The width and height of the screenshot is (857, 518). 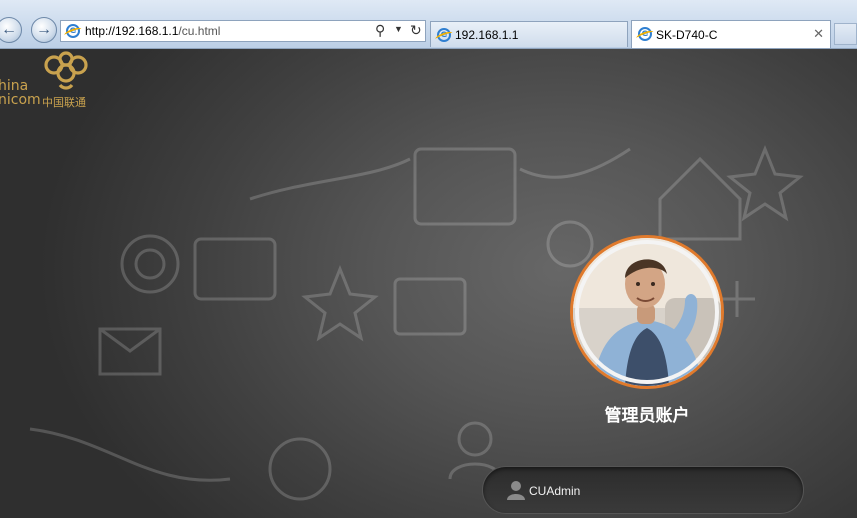 I want to click on refresh-icon: ↻, so click(x=416, y=30).